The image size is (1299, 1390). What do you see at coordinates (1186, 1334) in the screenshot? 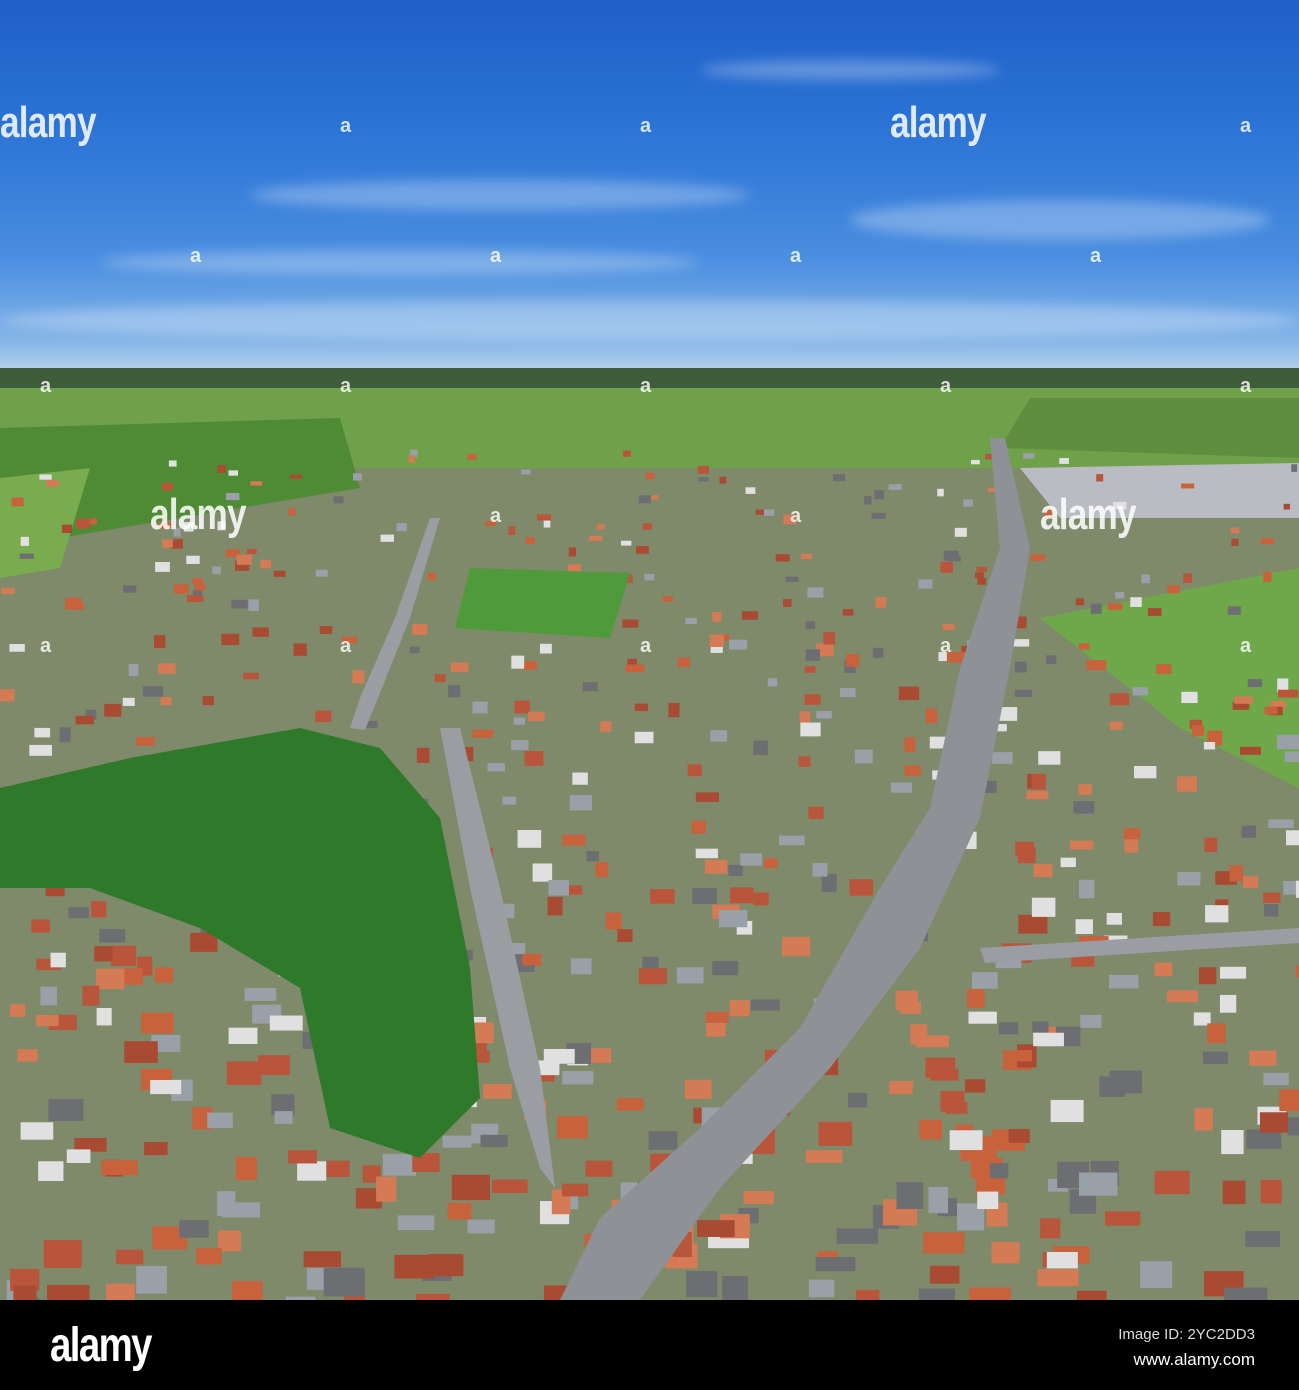
I see `image-id: Image ID: 2YC2DD3` at bounding box center [1186, 1334].